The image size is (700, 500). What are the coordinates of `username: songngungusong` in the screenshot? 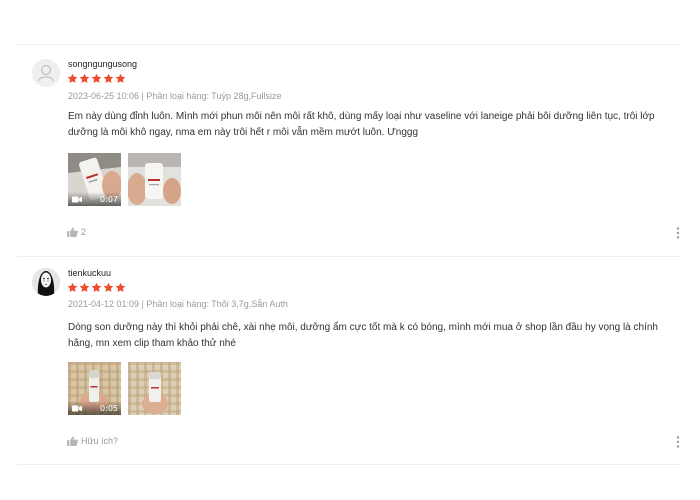 It's located at (102, 64).